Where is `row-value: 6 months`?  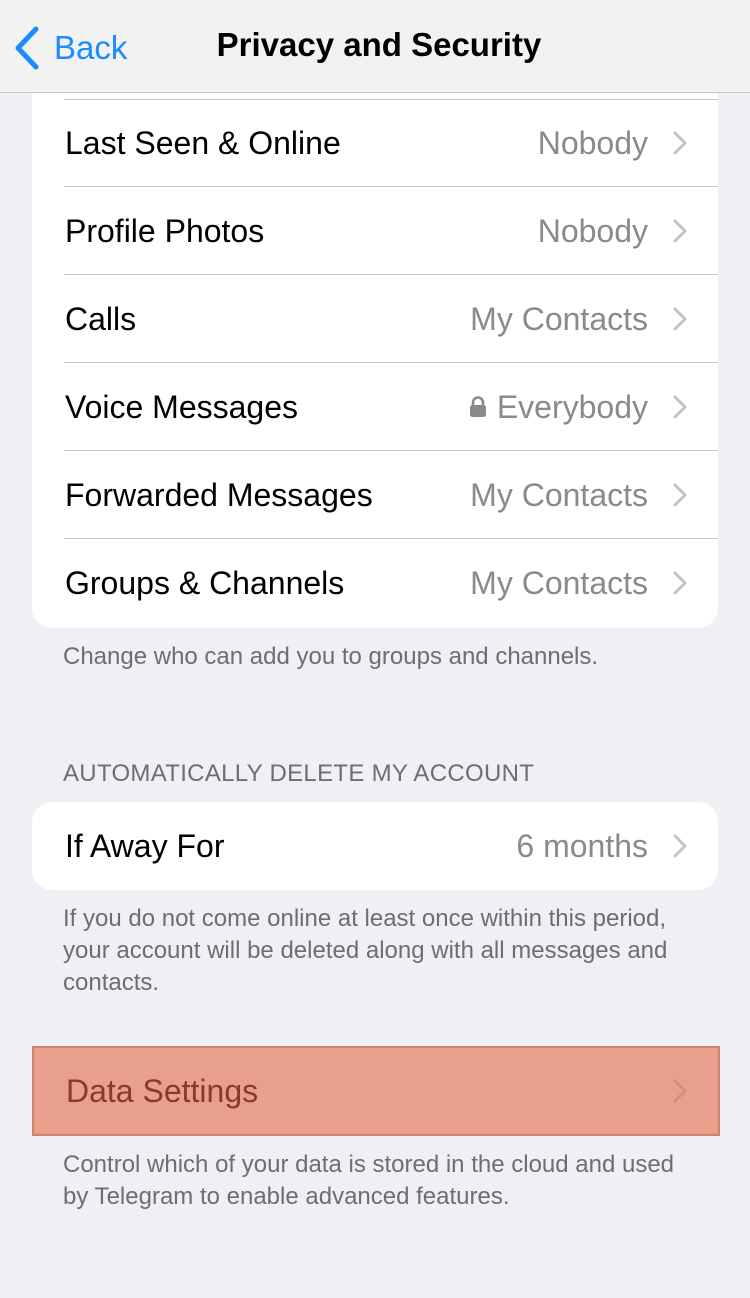
row-value: 6 months is located at coordinates (582, 845).